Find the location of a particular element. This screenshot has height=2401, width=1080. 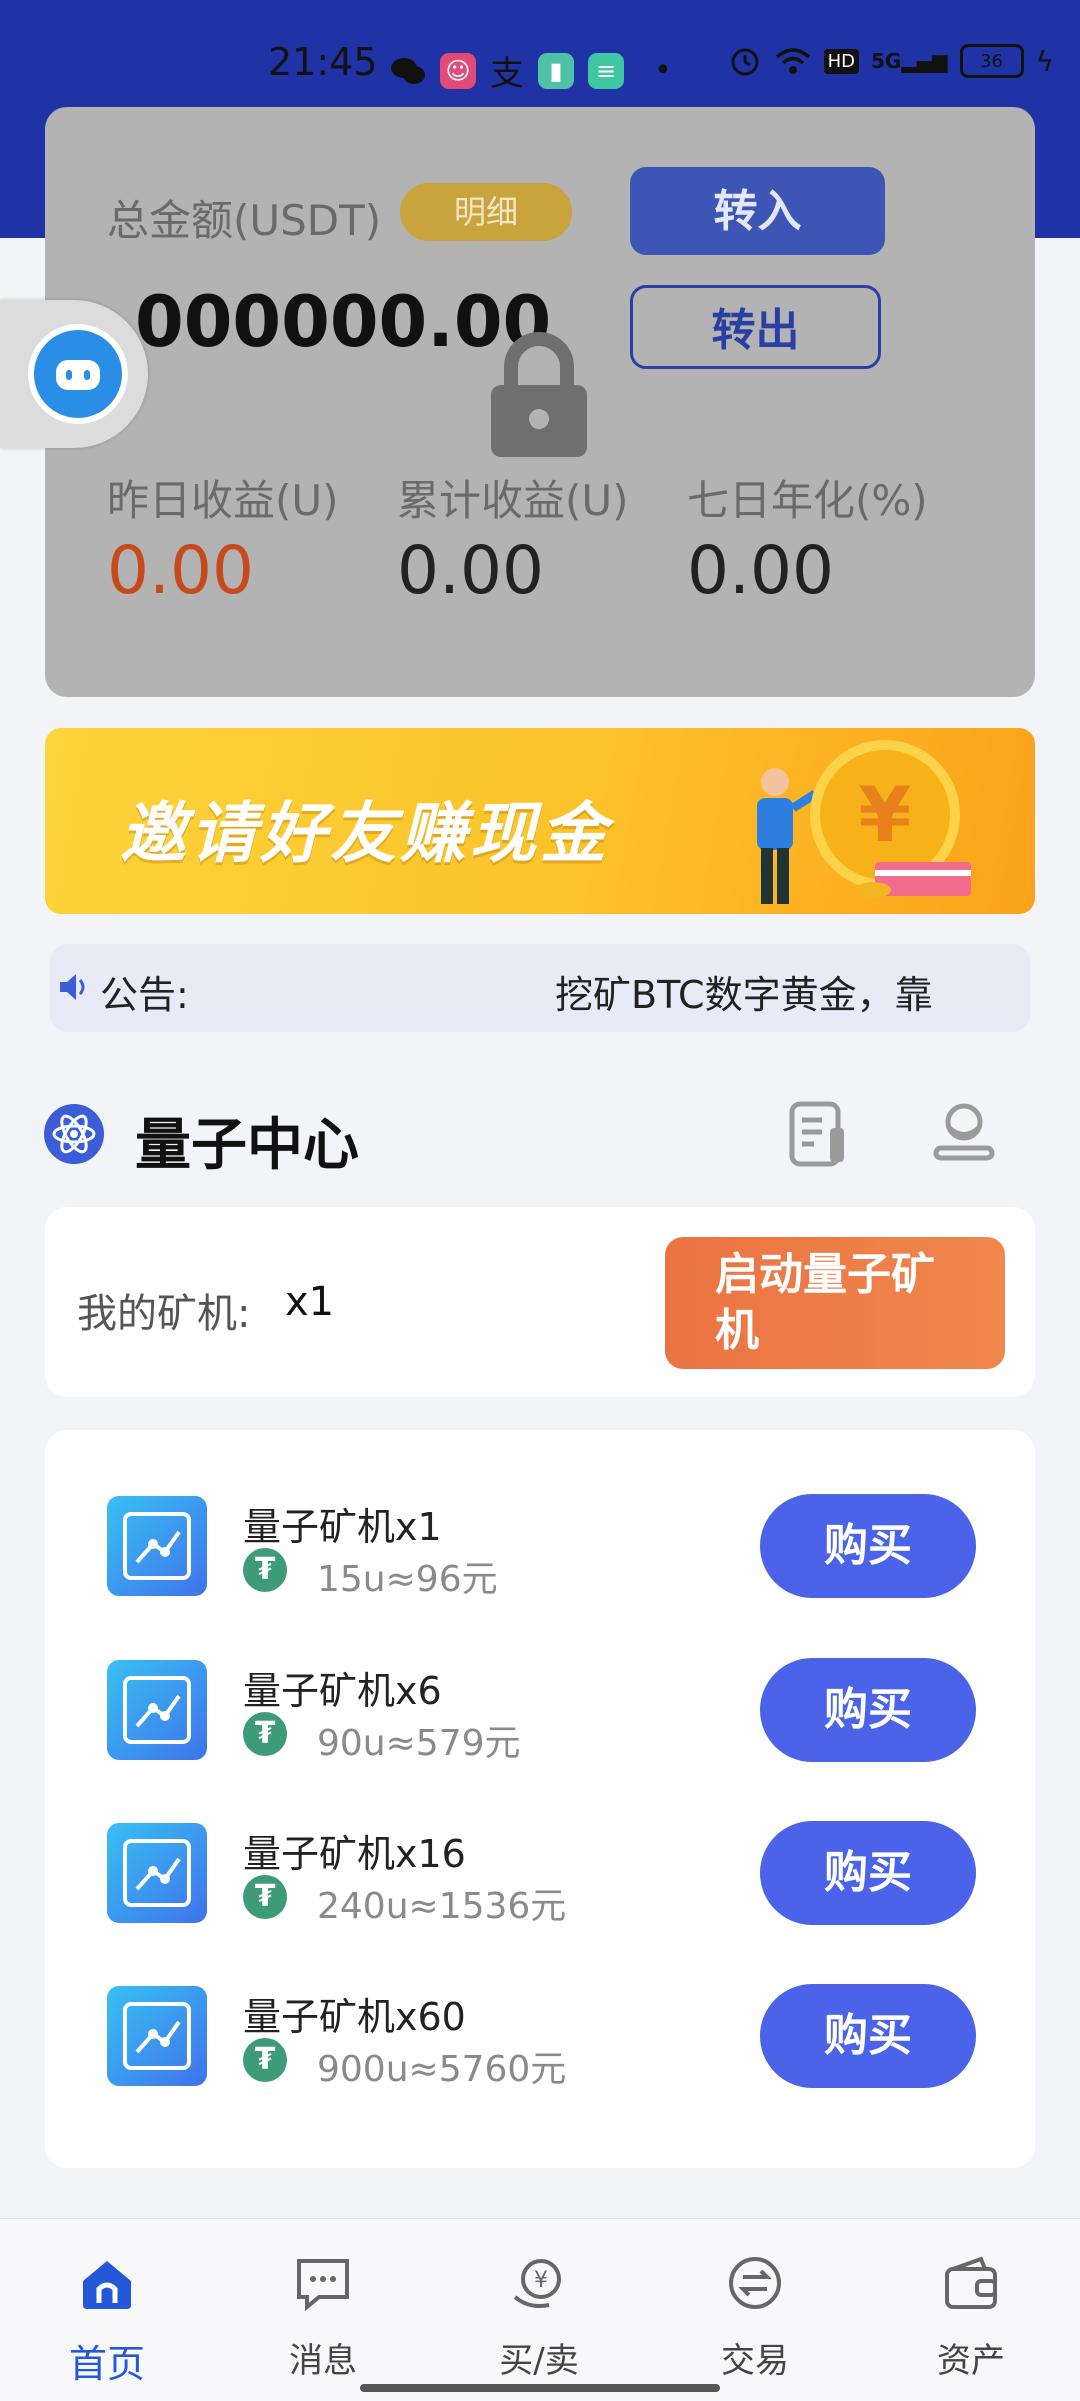

product-name: 量子矿机x16 is located at coordinates (354, 1854).